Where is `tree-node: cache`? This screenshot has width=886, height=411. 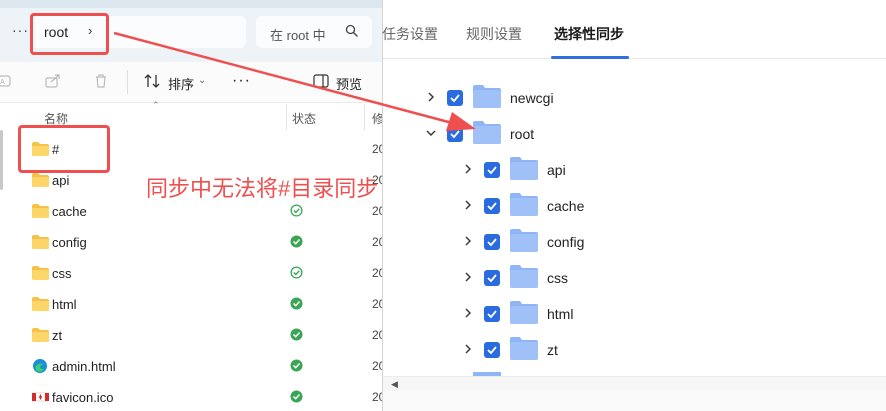 tree-node: cache is located at coordinates (443, 206).